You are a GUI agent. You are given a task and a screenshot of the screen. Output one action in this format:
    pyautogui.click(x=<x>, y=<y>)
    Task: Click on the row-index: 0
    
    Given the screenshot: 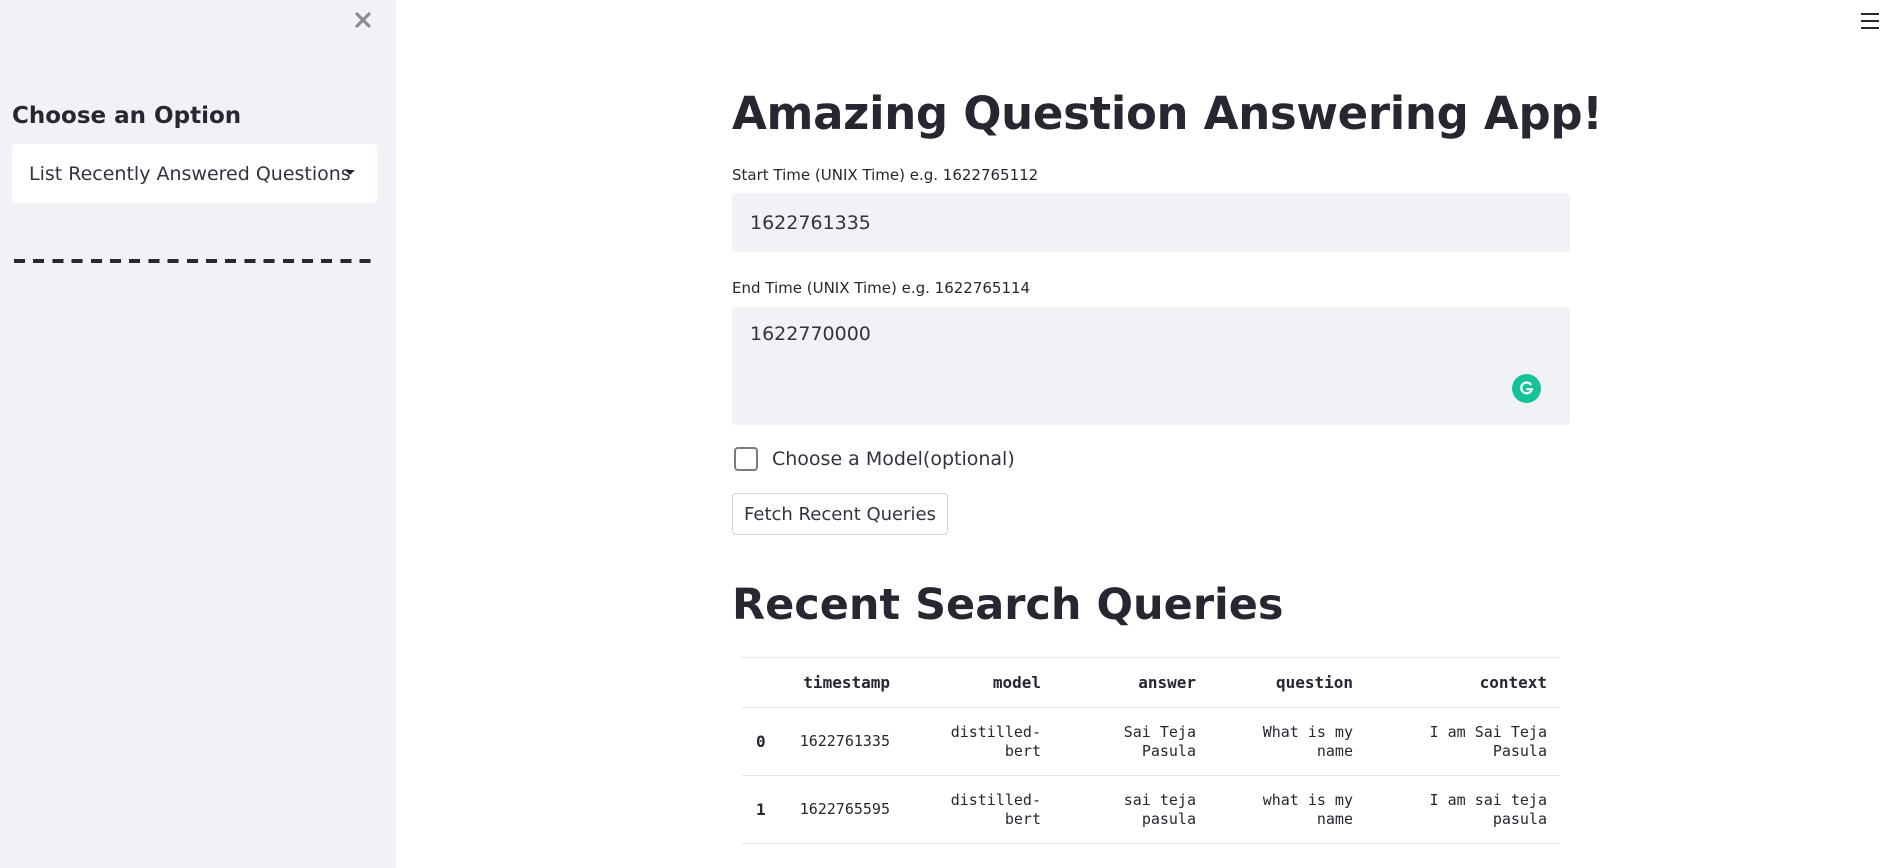 What is the action you would take?
    pyautogui.click(x=762, y=741)
    